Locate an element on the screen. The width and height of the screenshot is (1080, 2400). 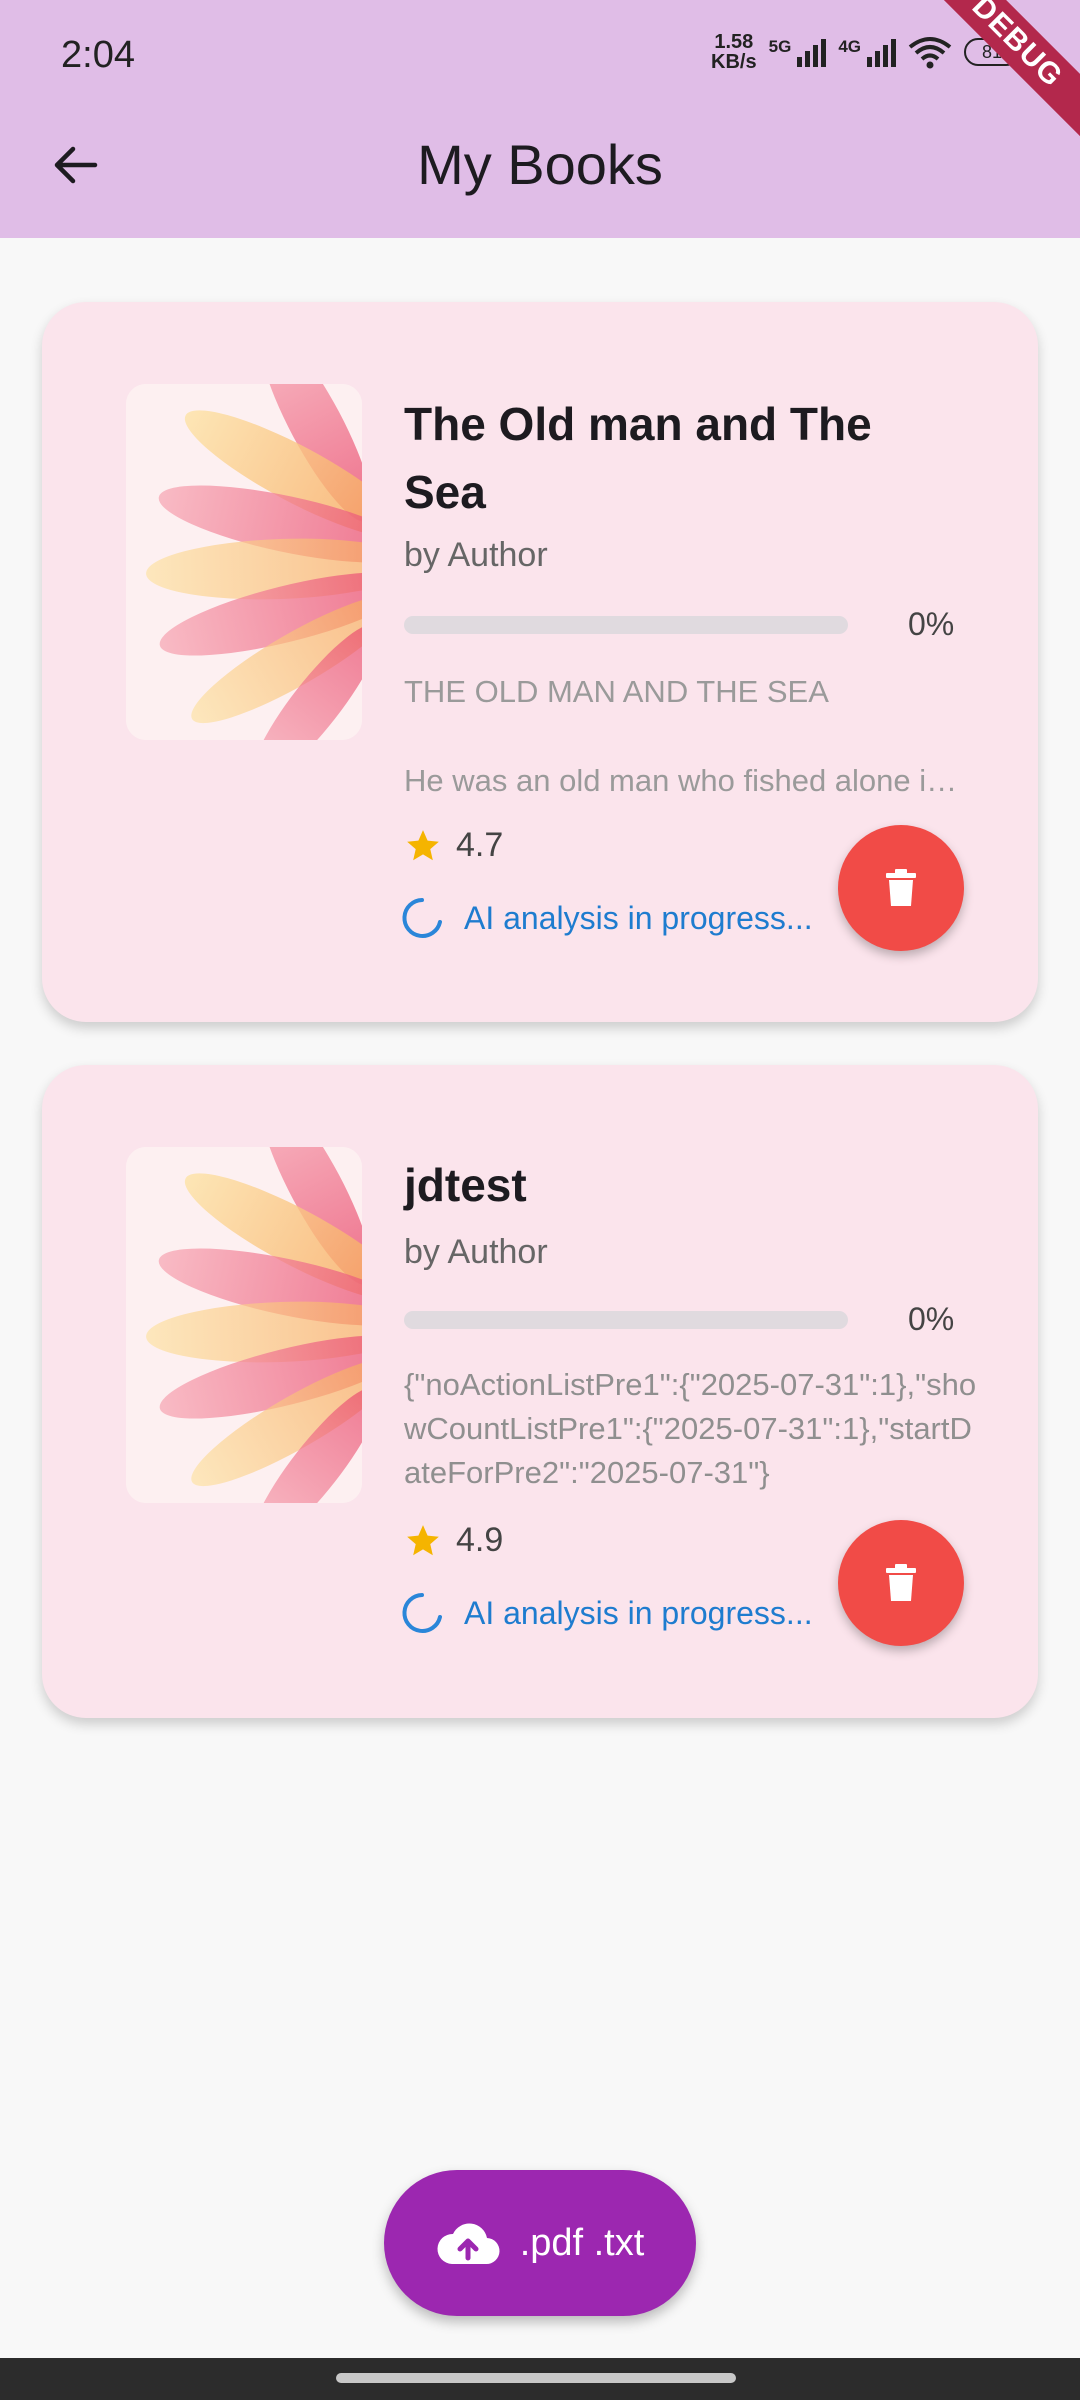
cloud-upload-icon is located at coordinates (468, 2244).